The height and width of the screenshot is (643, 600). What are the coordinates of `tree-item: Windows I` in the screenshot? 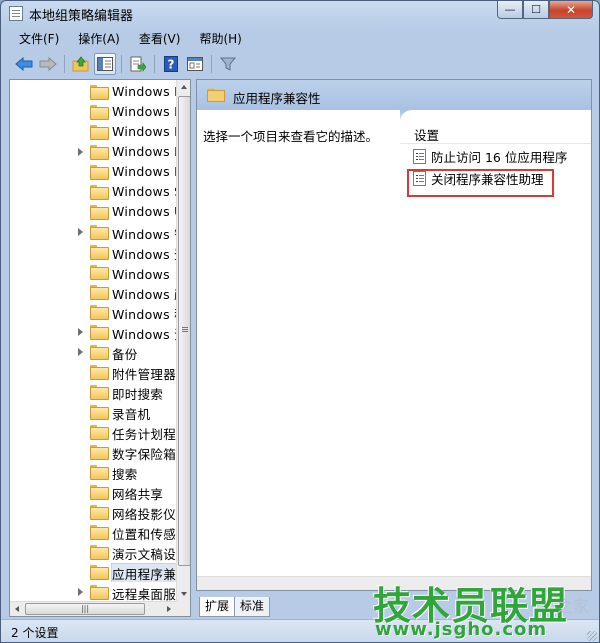 It's located at (93, 92).